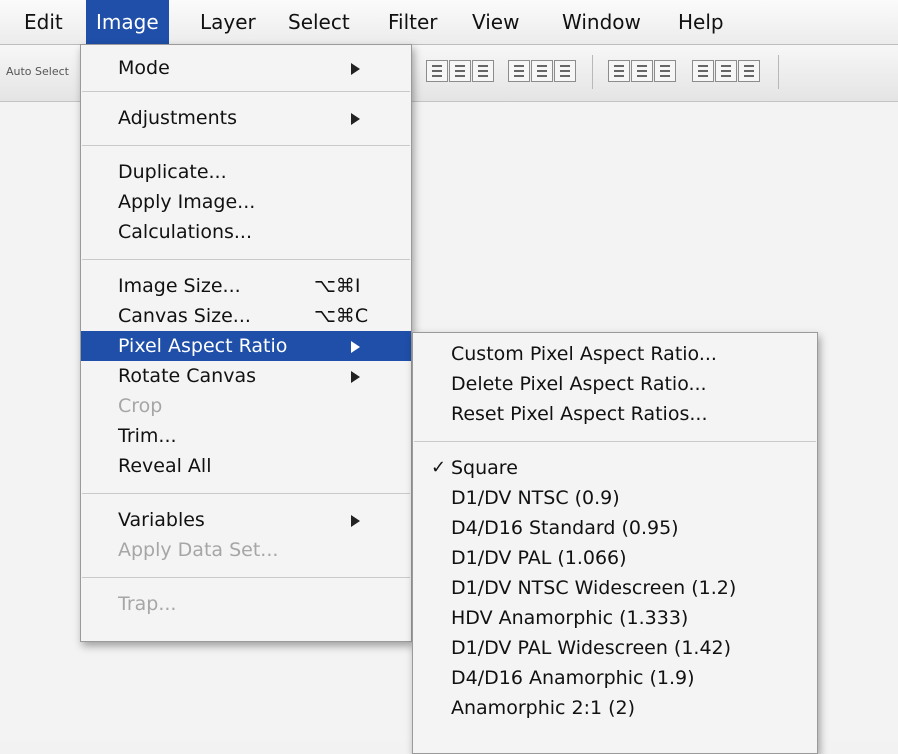 This screenshot has width=898, height=754. I want to click on menu-item-crop: Crop, so click(246, 406).